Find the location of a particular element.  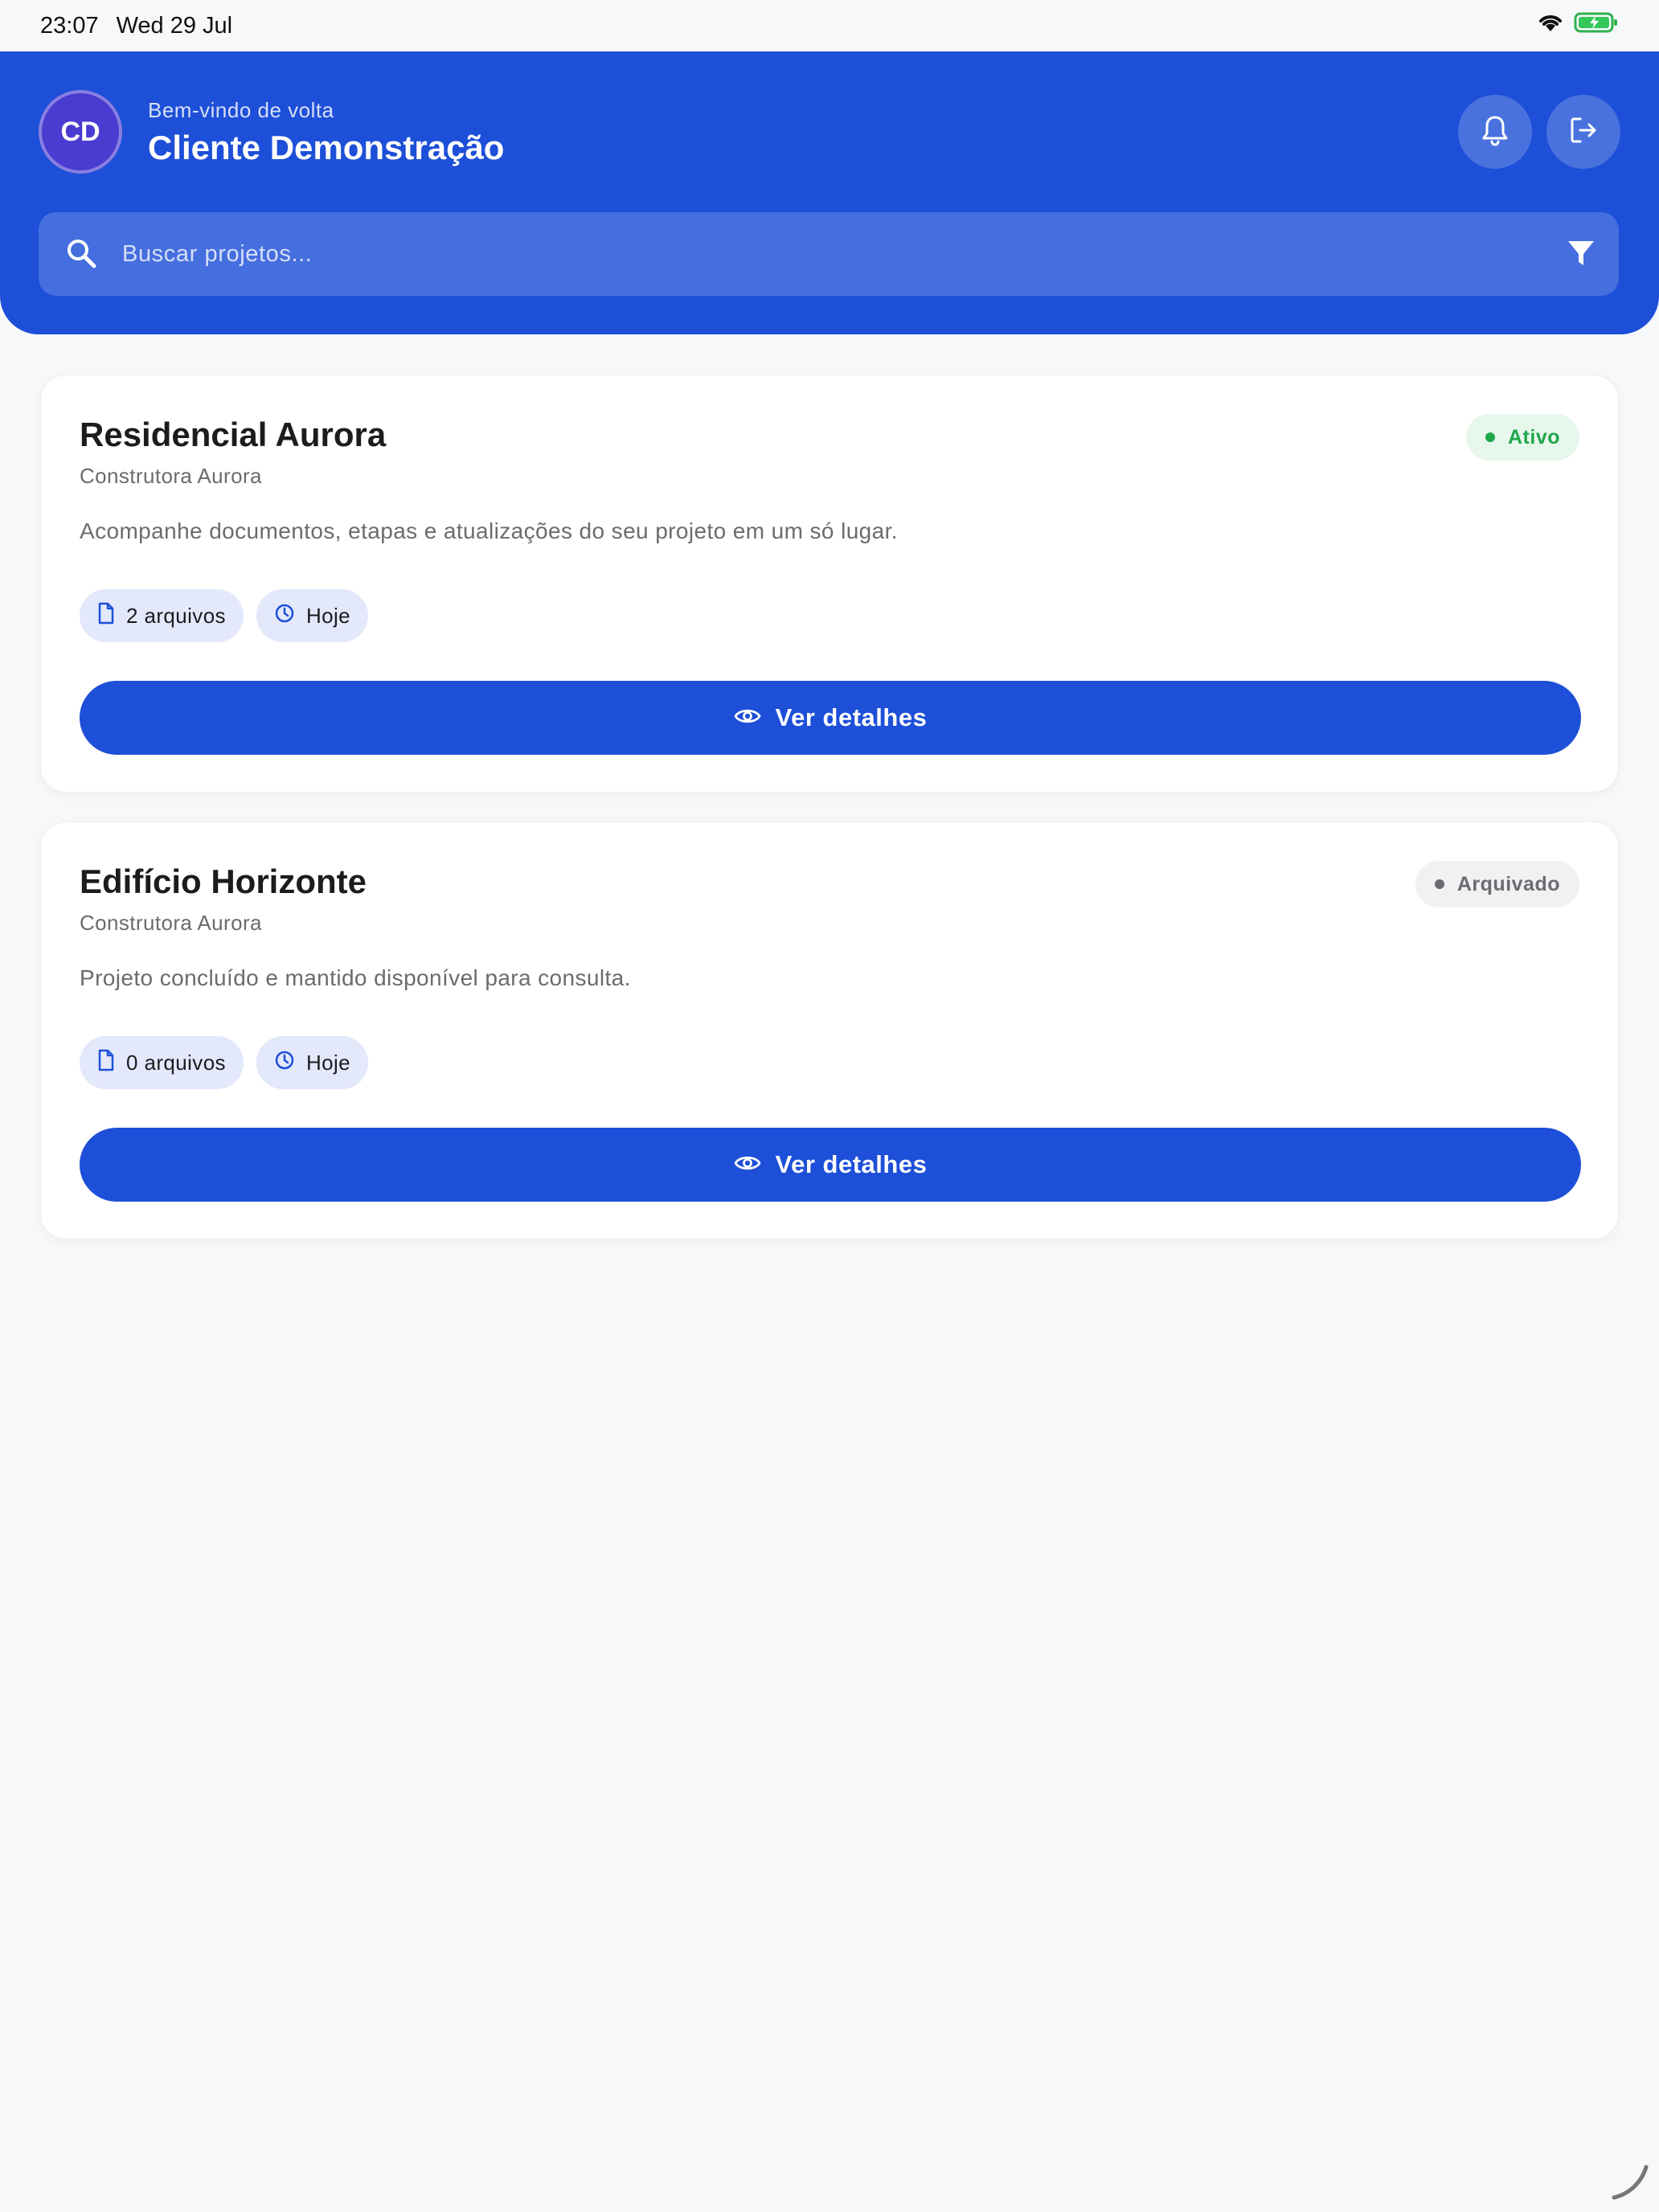

project-meta: 2 arquivos Hoje is located at coordinates (224, 615).